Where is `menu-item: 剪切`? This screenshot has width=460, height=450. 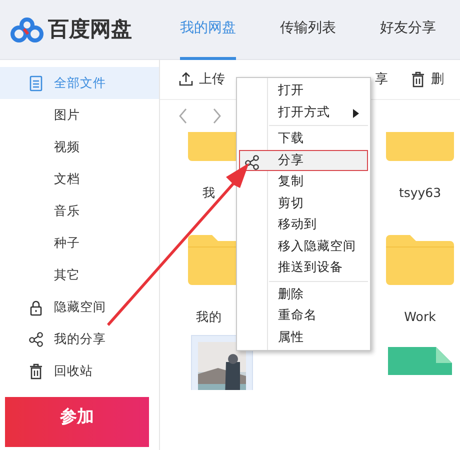
menu-item: 剪切 is located at coordinates (303, 203).